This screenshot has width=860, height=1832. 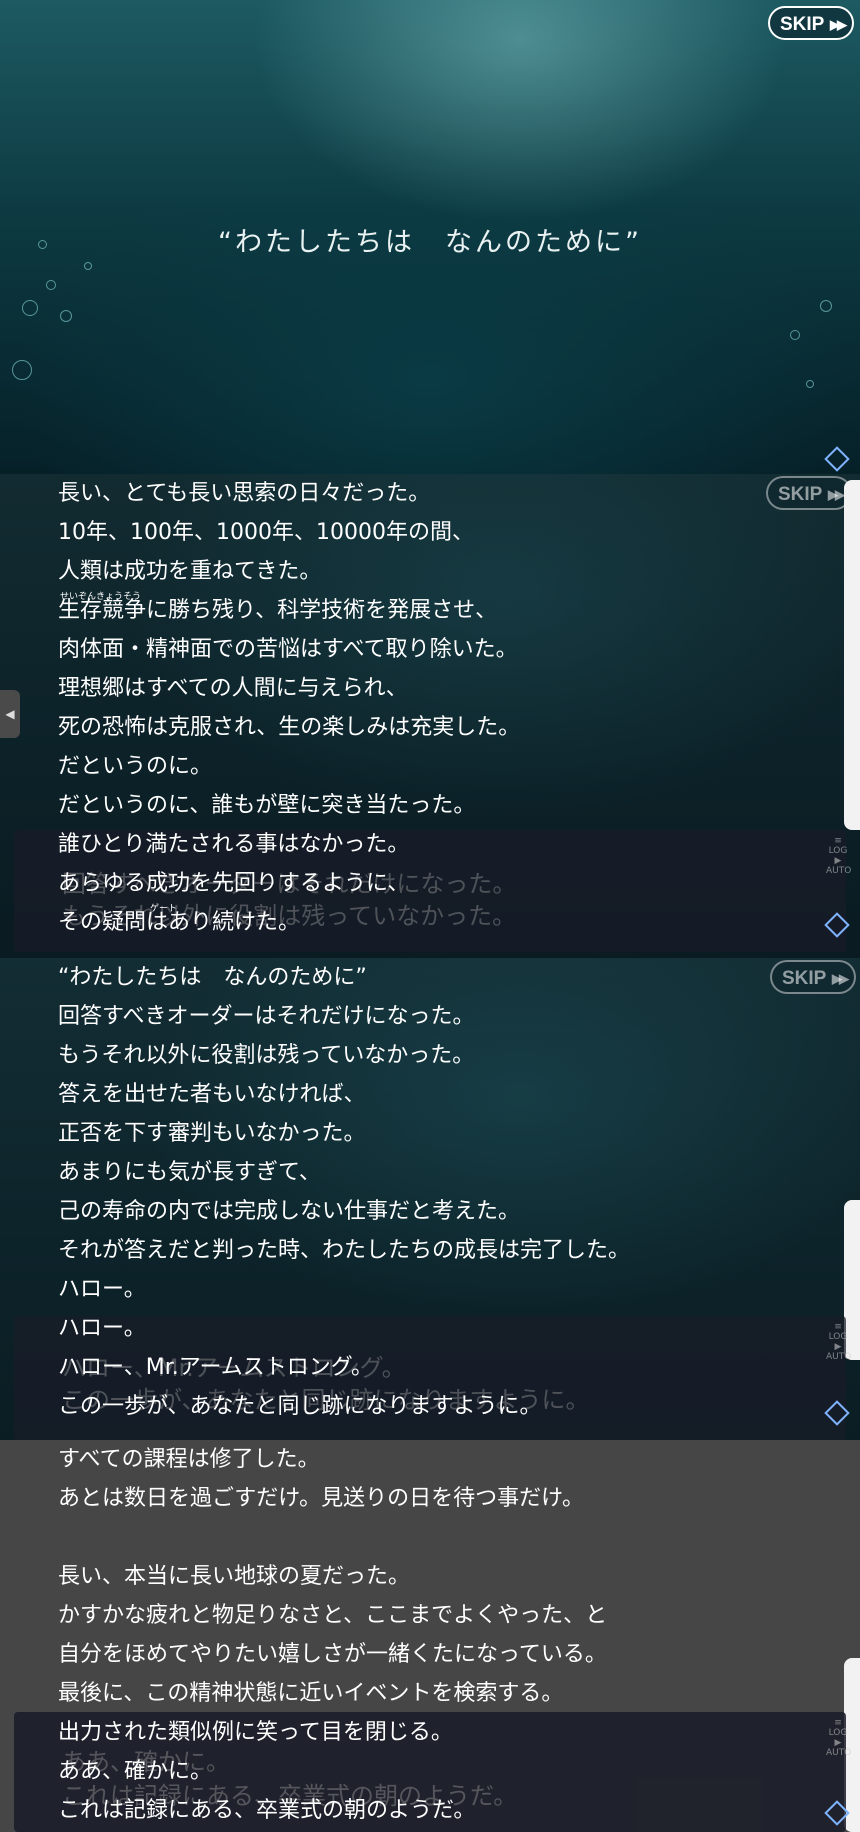 I want to click on text-line: 答えを出せた者もいなければ、, so click(x=212, y=1094).